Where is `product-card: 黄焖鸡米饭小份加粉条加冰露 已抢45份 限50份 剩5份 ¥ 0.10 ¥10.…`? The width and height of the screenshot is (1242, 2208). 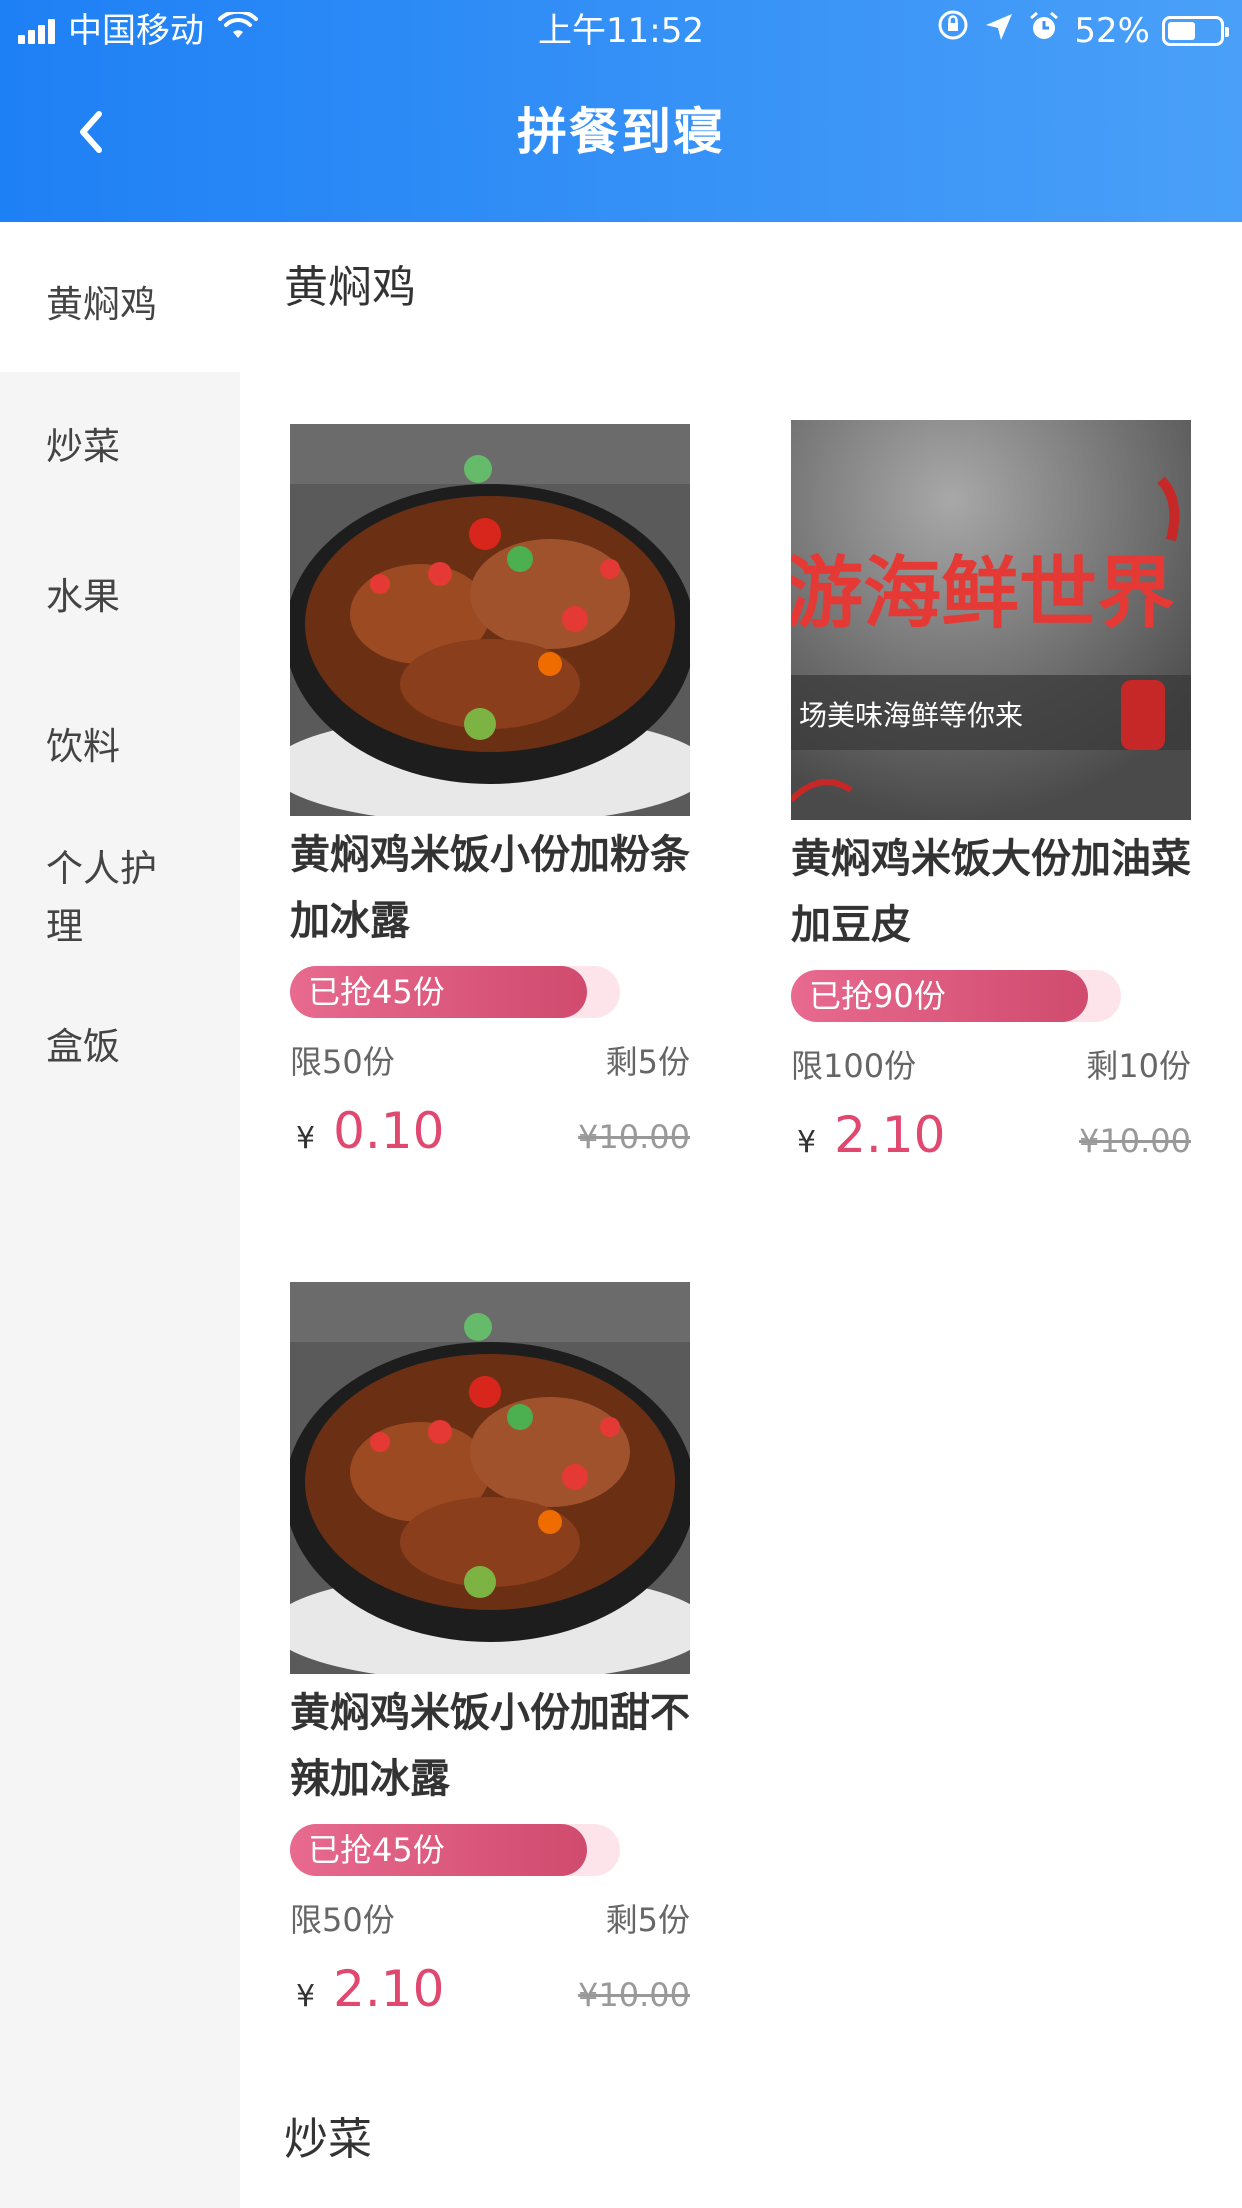 product-card: 黄焖鸡米饭小份加粉条加冰露 已抢45份 限50份 剩5份 ¥ 0.10 ¥10.… is located at coordinates (490, 792).